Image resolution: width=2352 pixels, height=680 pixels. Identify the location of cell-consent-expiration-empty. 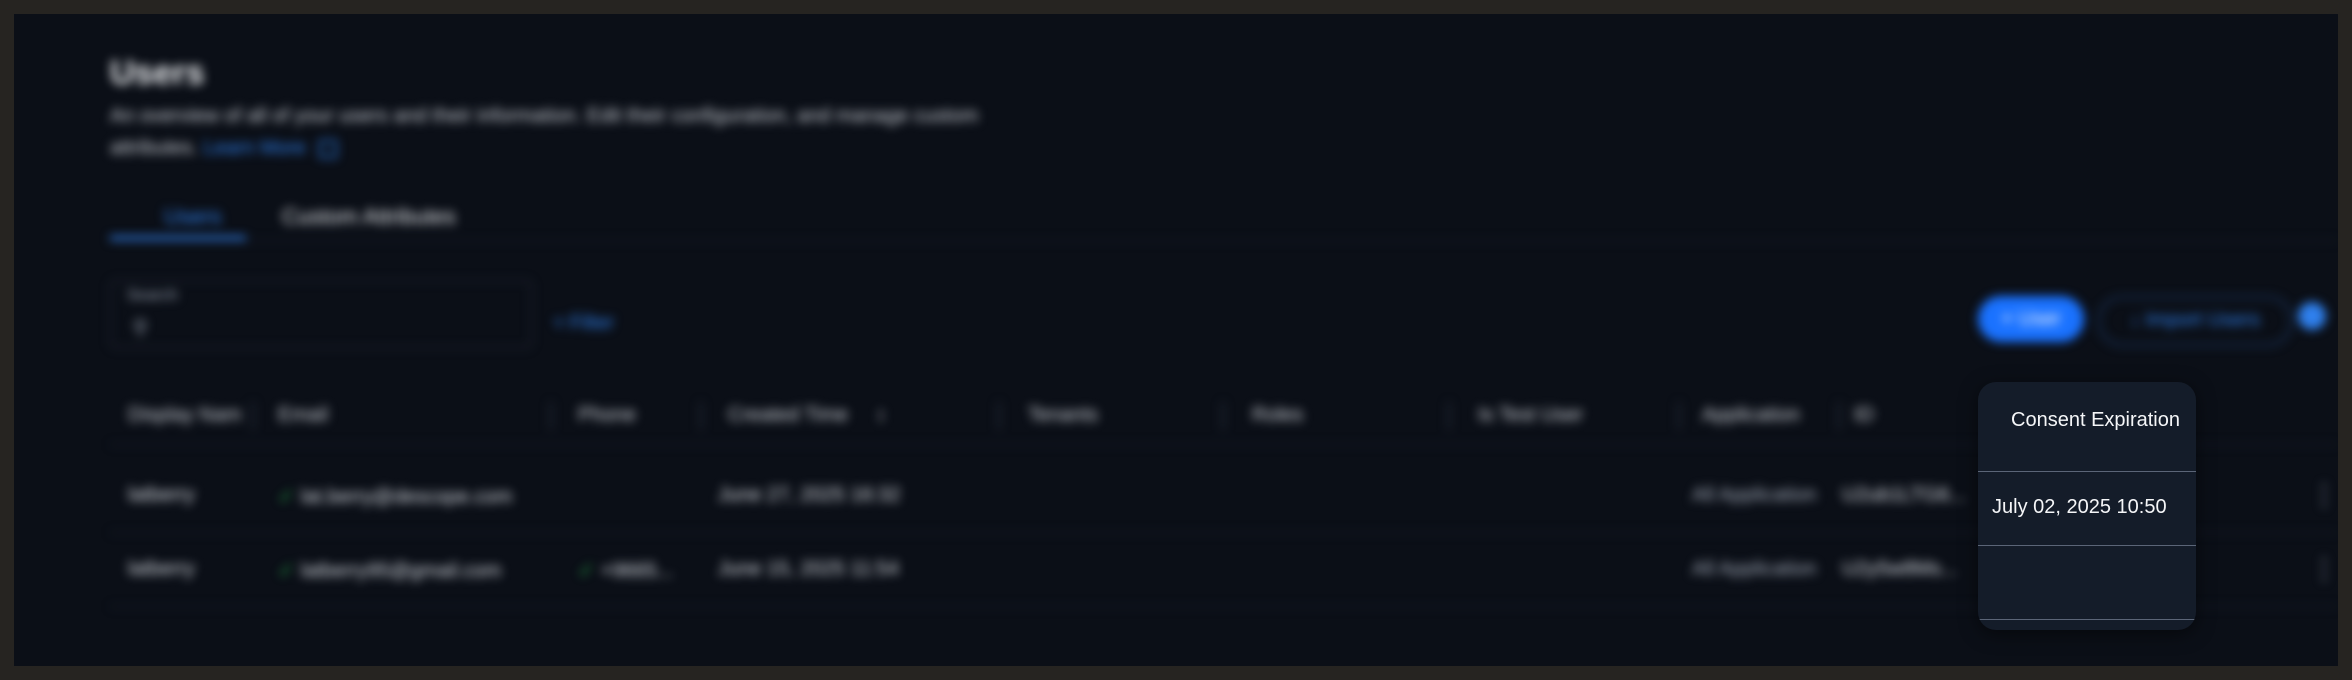
(2087, 583).